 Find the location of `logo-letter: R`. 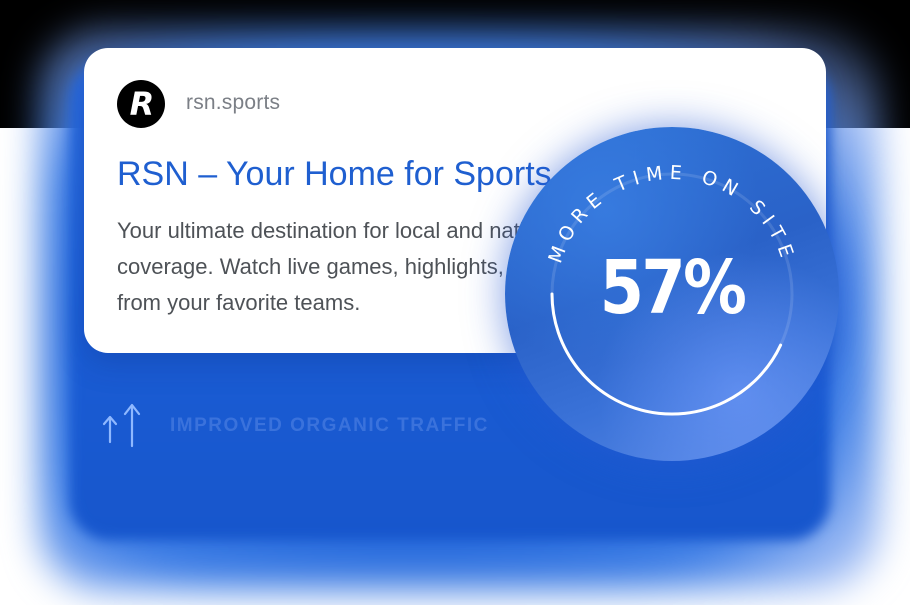

logo-letter: R is located at coordinates (142, 104).